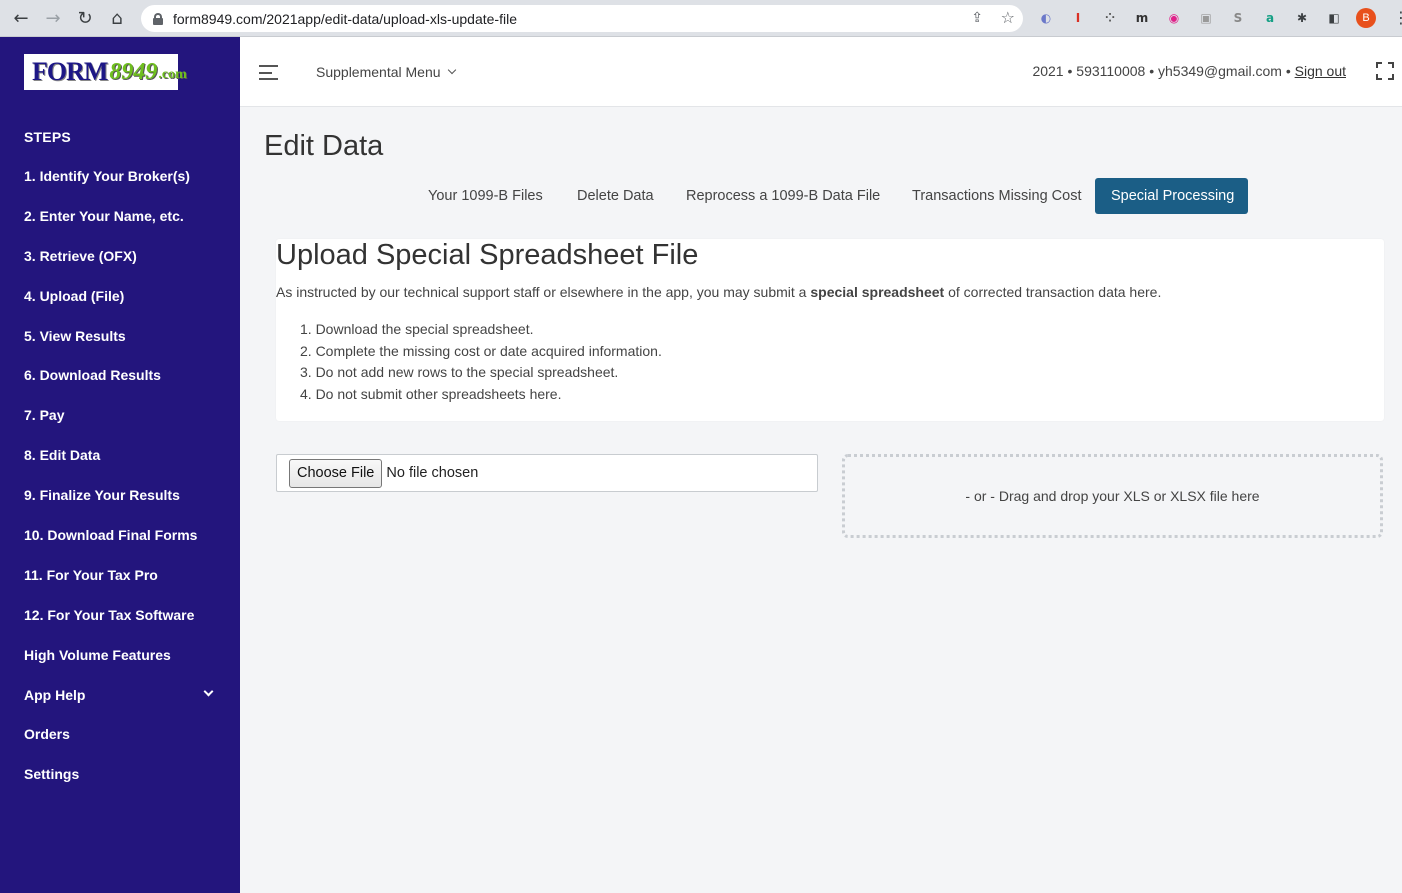 The height and width of the screenshot is (893, 1402). Describe the element at coordinates (47, 137) in the screenshot. I see `steps-heading: STEPS` at that location.